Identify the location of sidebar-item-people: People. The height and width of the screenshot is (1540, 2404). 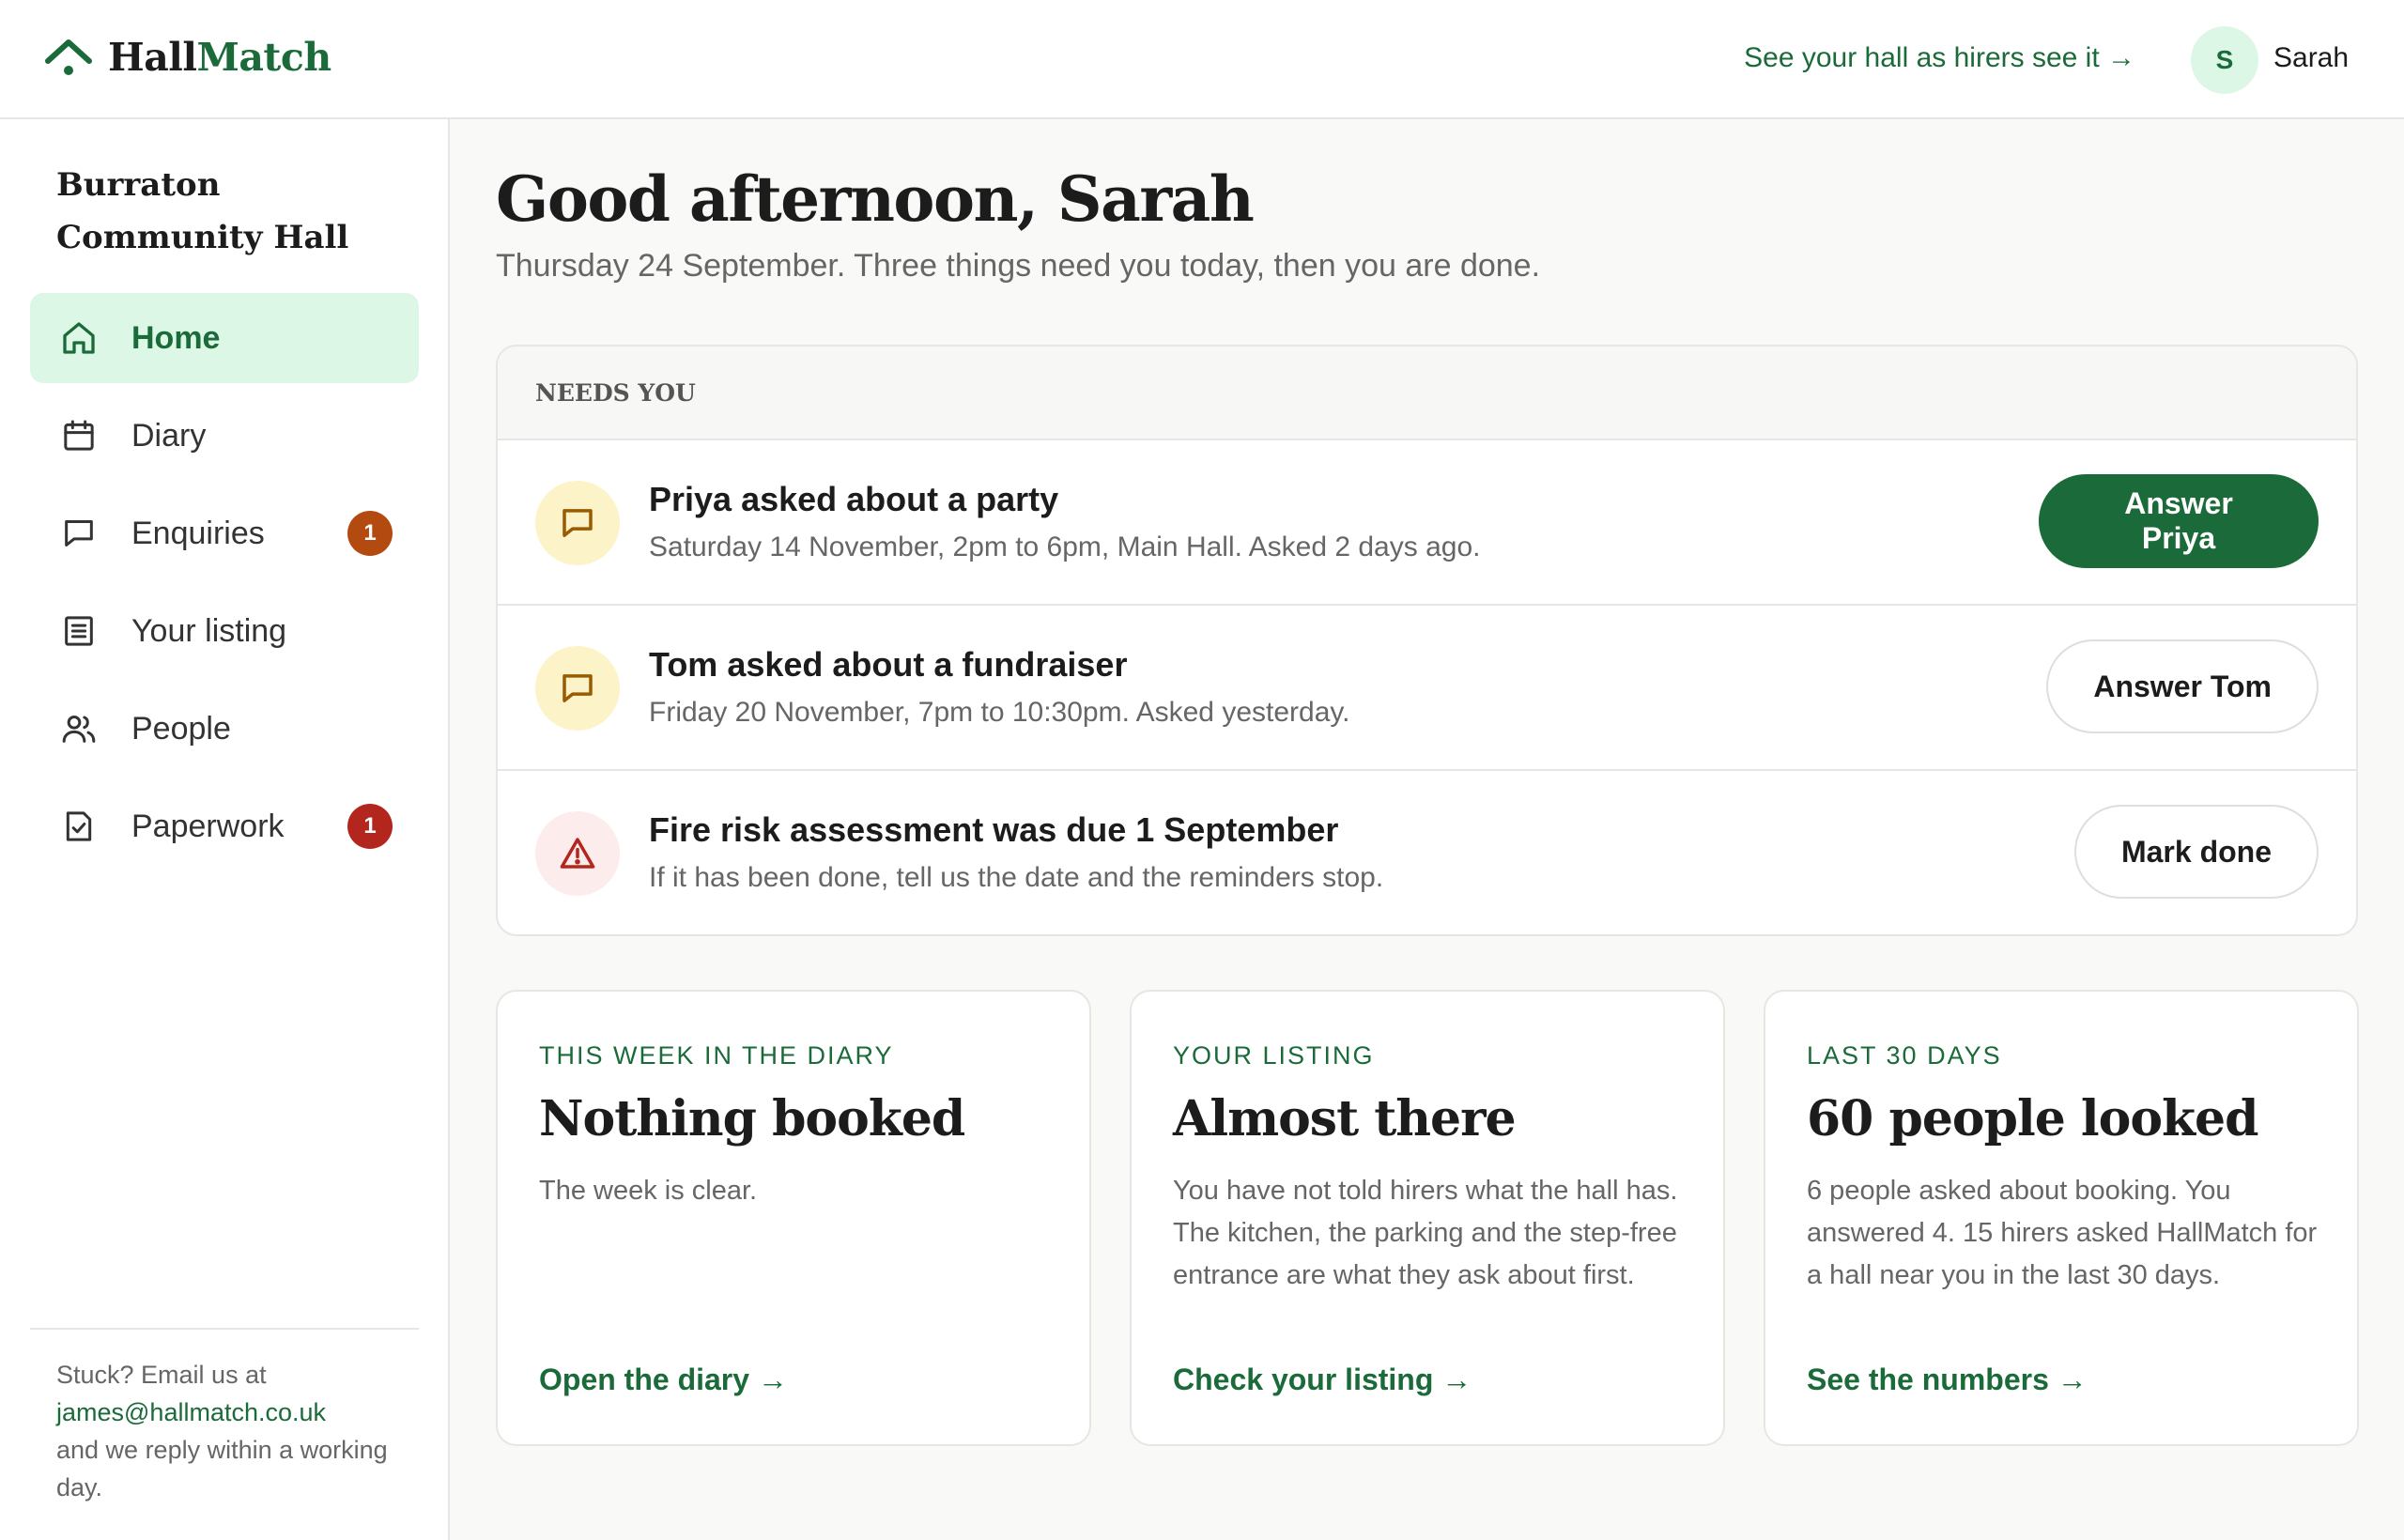
(224, 729).